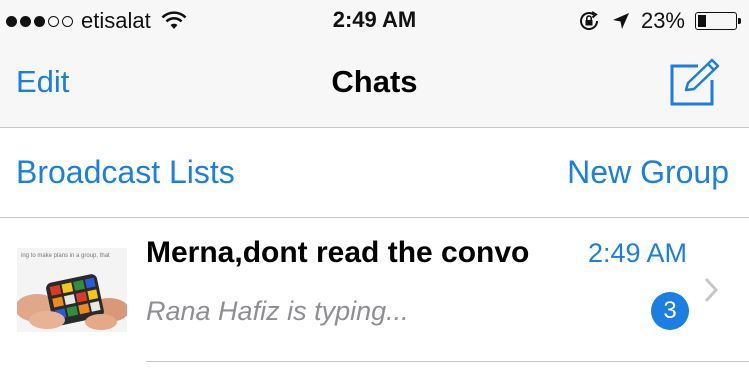  What do you see at coordinates (620, 21) in the screenshot?
I see `location-arrow-icon` at bounding box center [620, 21].